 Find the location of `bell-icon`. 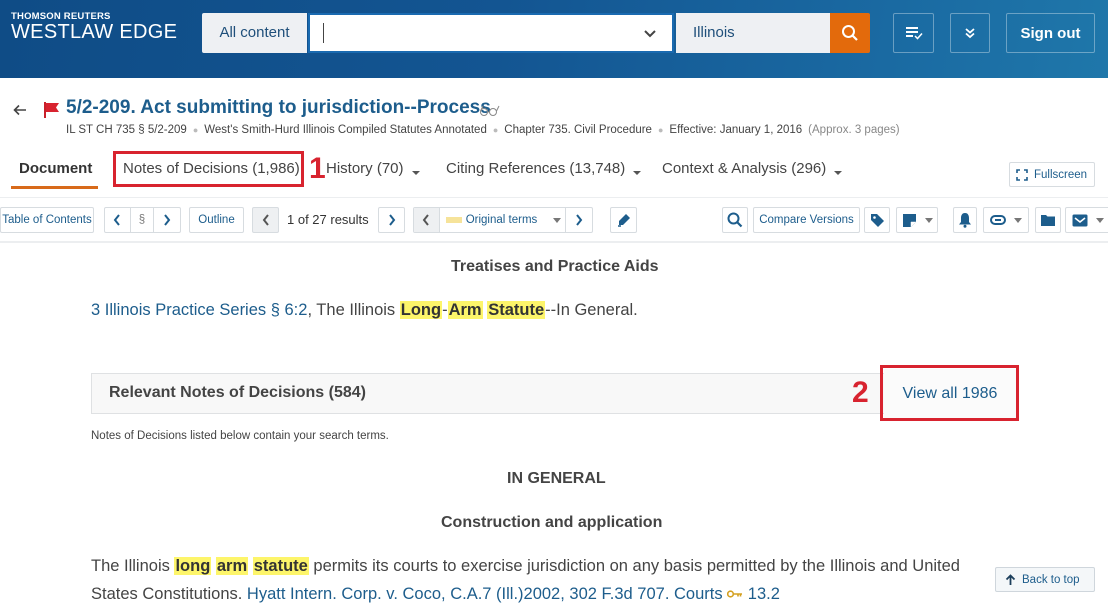

bell-icon is located at coordinates (965, 220).